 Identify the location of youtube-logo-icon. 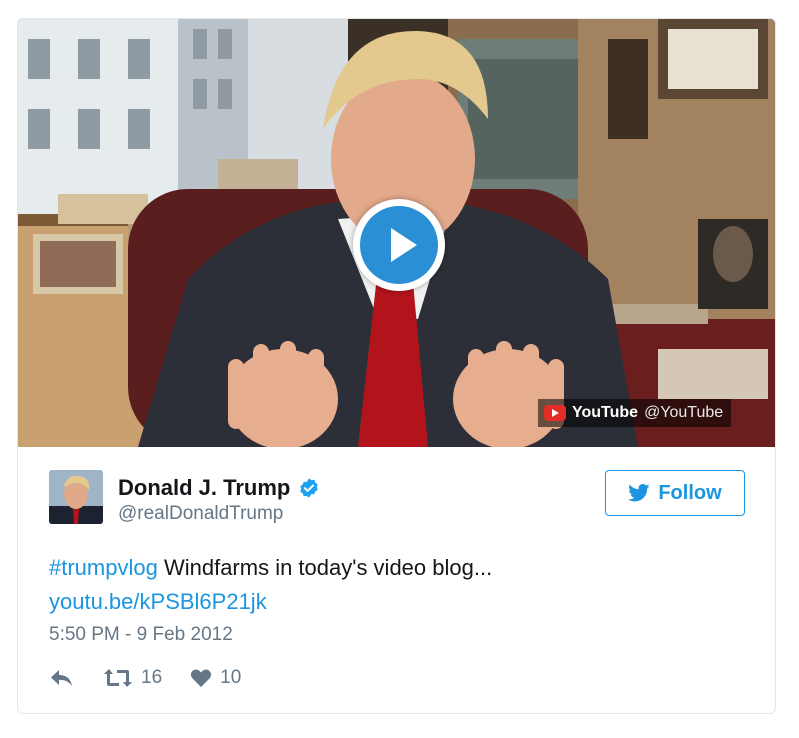
(555, 413).